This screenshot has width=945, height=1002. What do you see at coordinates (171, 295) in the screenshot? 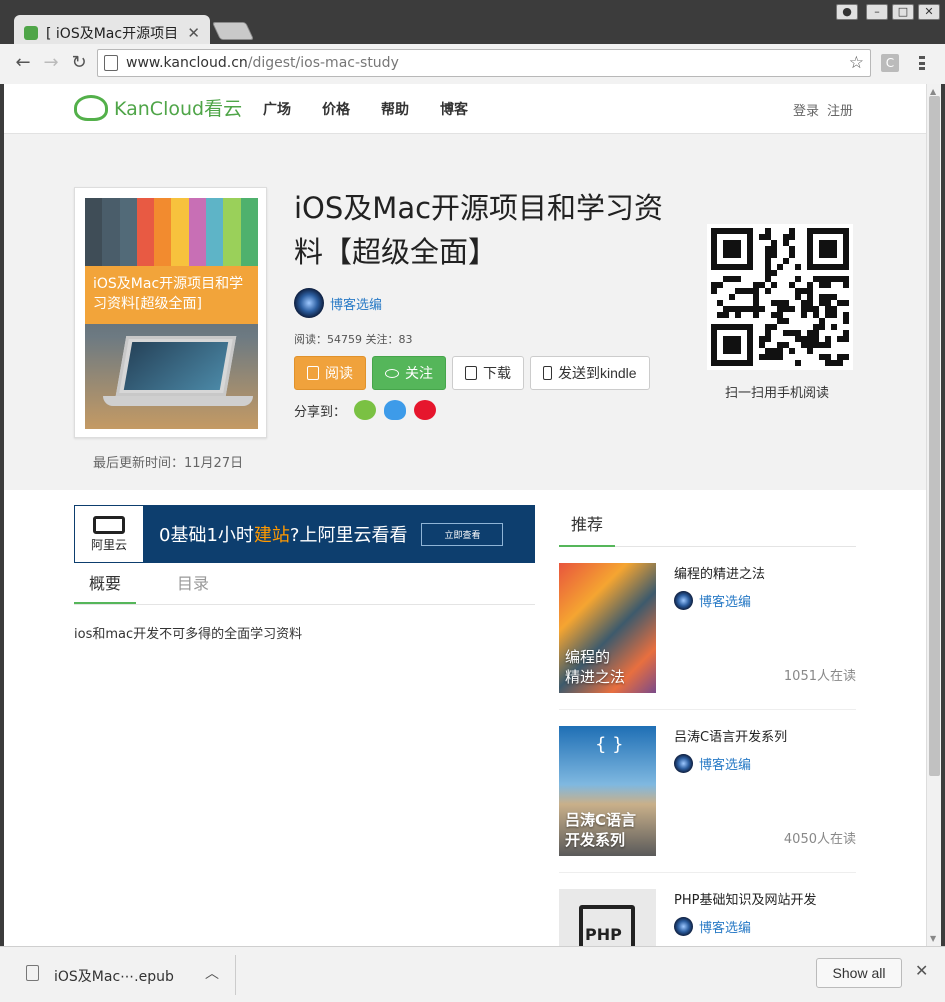
I see `cover-title: iOS及Mac开源项目和学习资料[超级全面]` at bounding box center [171, 295].